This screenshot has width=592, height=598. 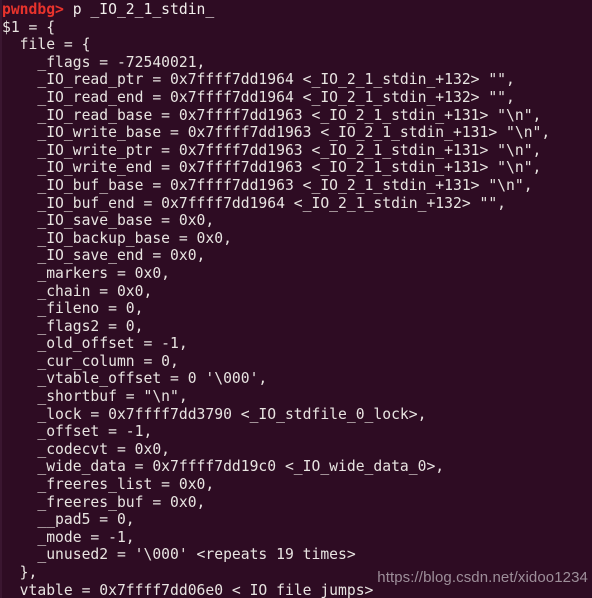 What do you see at coordinates (73, 309) in the screenshot?
I see `terminal-output-line: _fileno = 0,` at bounding box center [73, 309].